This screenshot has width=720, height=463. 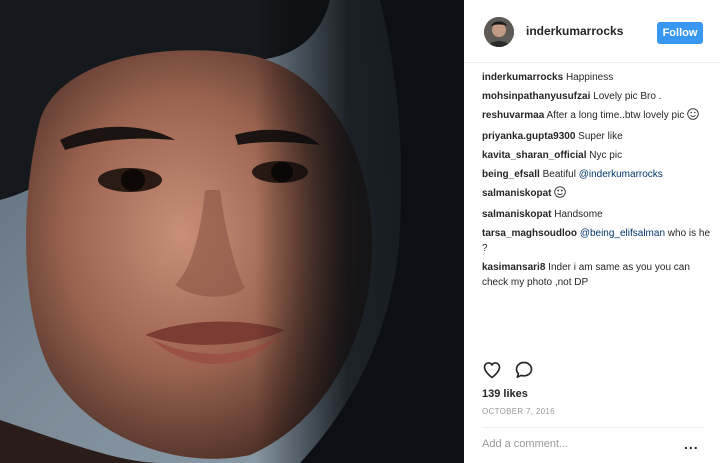 What do you see at coordinates (589, 77) in the screenshot?
I see `comment-text: Happiness` at bounding box center [589, 77].